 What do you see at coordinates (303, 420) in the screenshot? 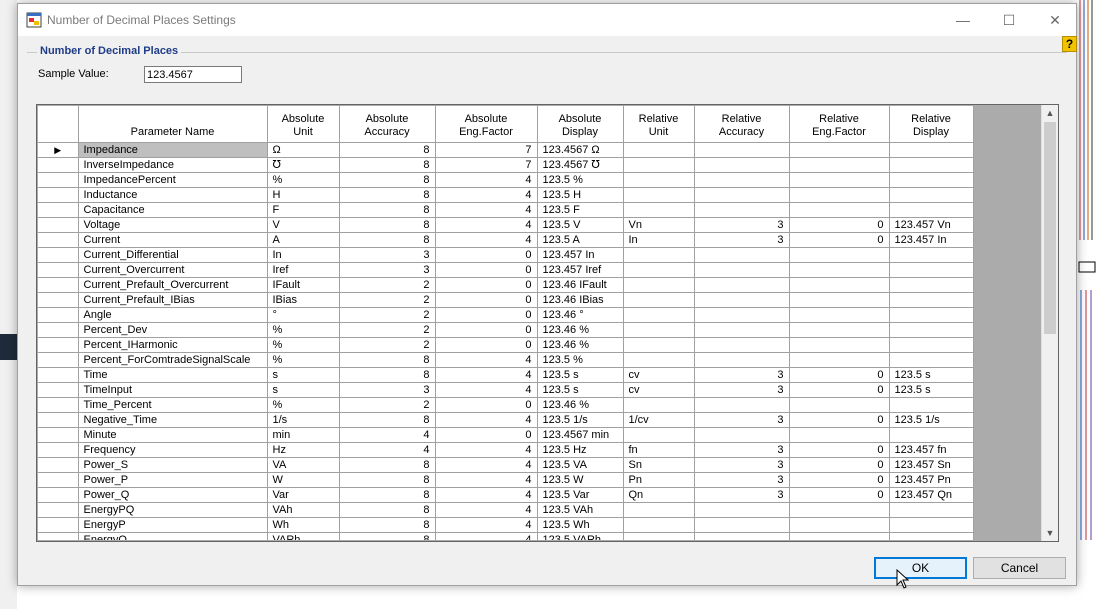
I see `grid-cell: 1/s` at bounding box center [303, 420].